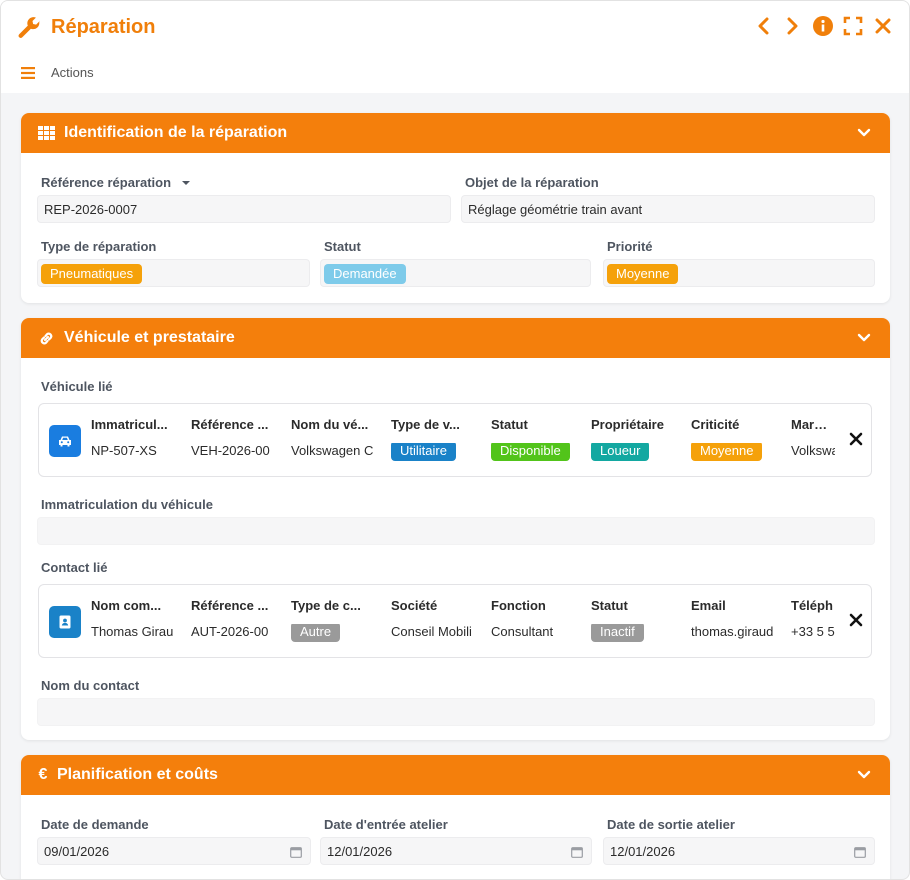  I want to click on info-button, so click(823, 26).